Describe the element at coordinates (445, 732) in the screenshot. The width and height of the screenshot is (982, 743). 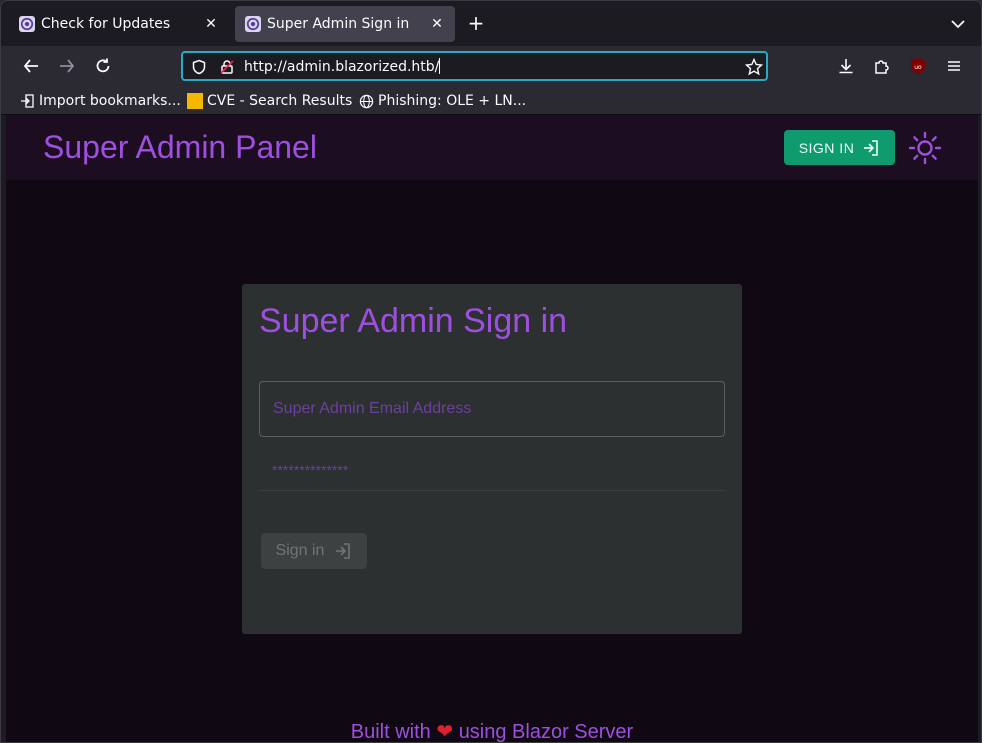
I see `heart-icon: ❤` at that location.